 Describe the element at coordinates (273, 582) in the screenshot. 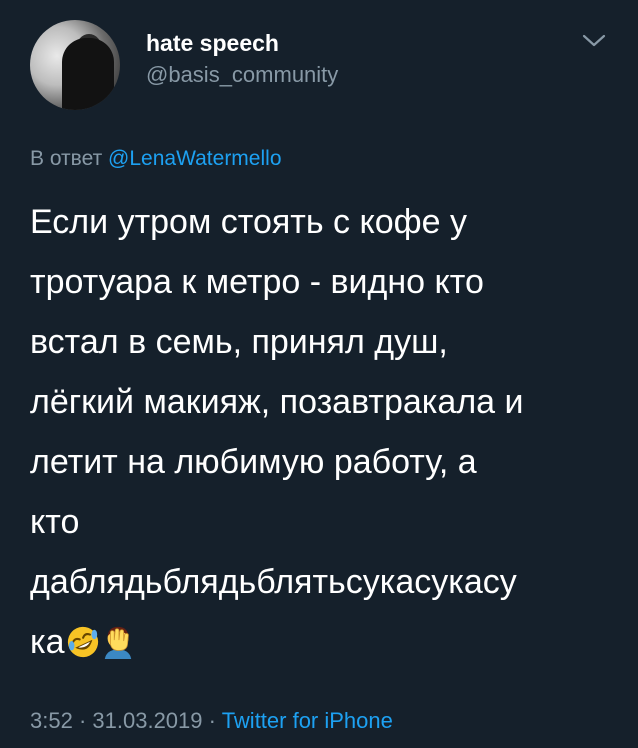

I see `tweet-line: даблядьблядьблятьсукасукасу` at that location.